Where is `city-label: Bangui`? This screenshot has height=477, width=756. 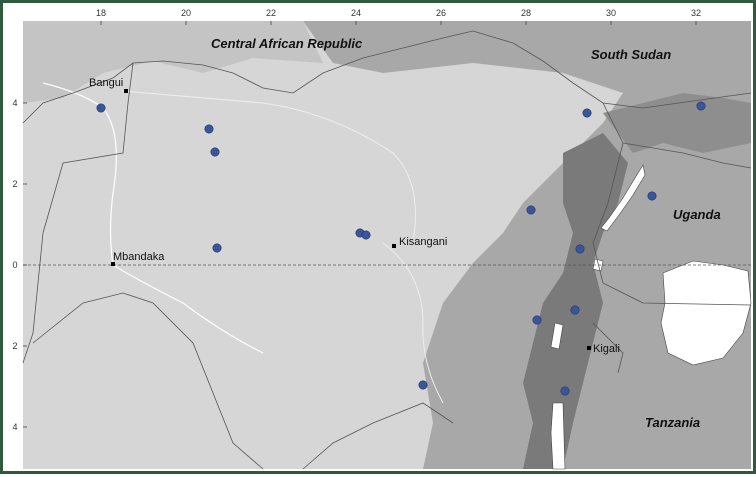
city-label: Bangui is located at coordinates (106, 83).